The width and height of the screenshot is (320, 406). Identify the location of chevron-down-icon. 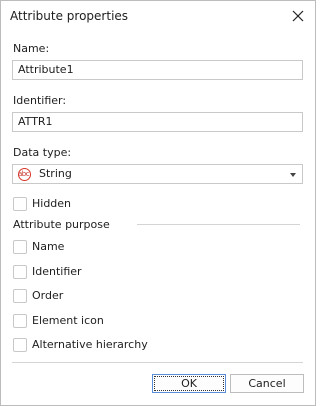
(293, 175).